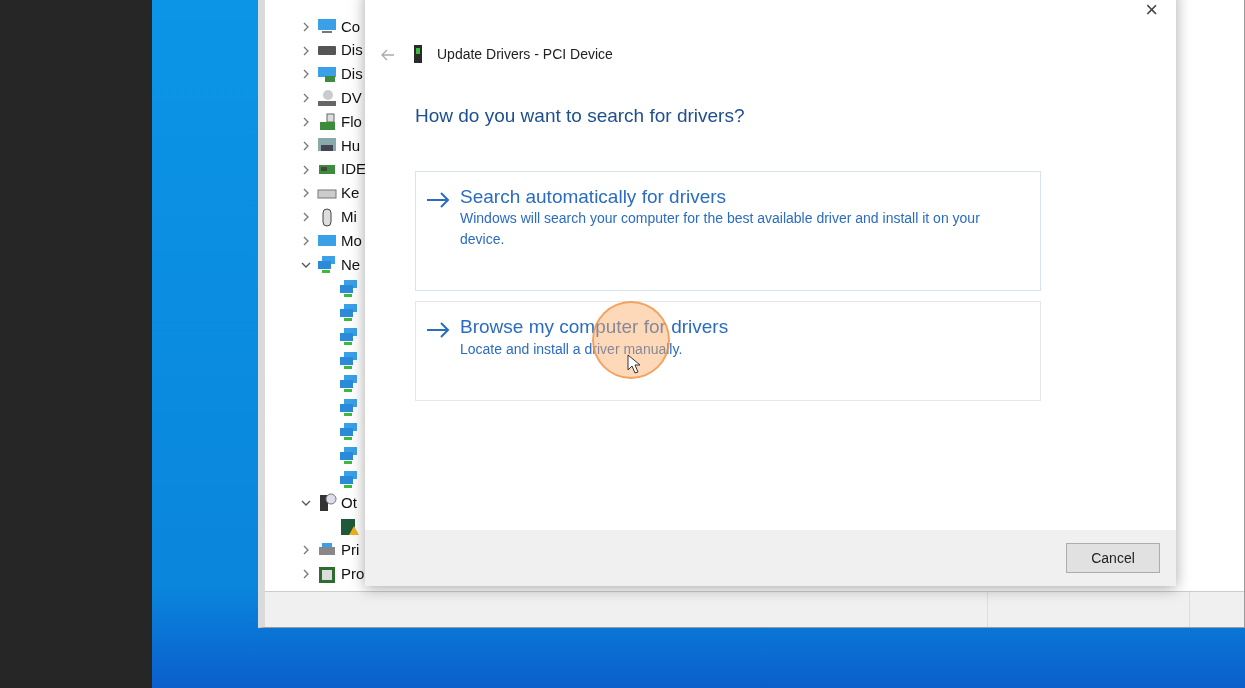 The image size is (1245, 688). Describe the element at coordinates (349, 217) in the screenshot. I see `tree-item-label: Mi` at that location.